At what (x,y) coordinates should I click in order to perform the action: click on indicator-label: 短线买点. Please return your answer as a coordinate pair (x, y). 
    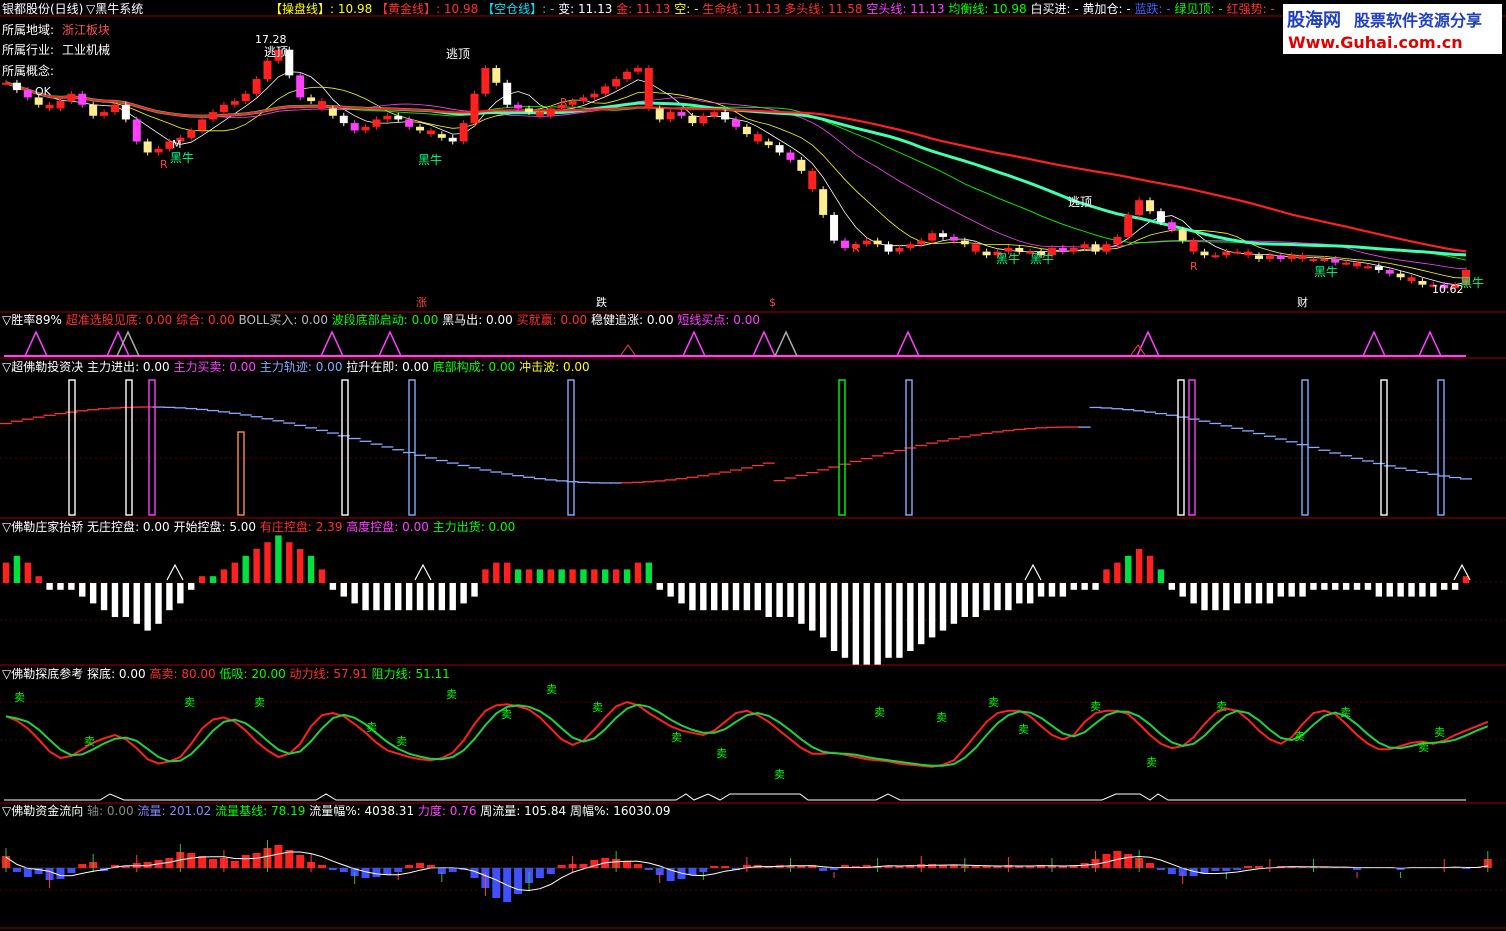
    Looking at the image, I should click on (701, 320).